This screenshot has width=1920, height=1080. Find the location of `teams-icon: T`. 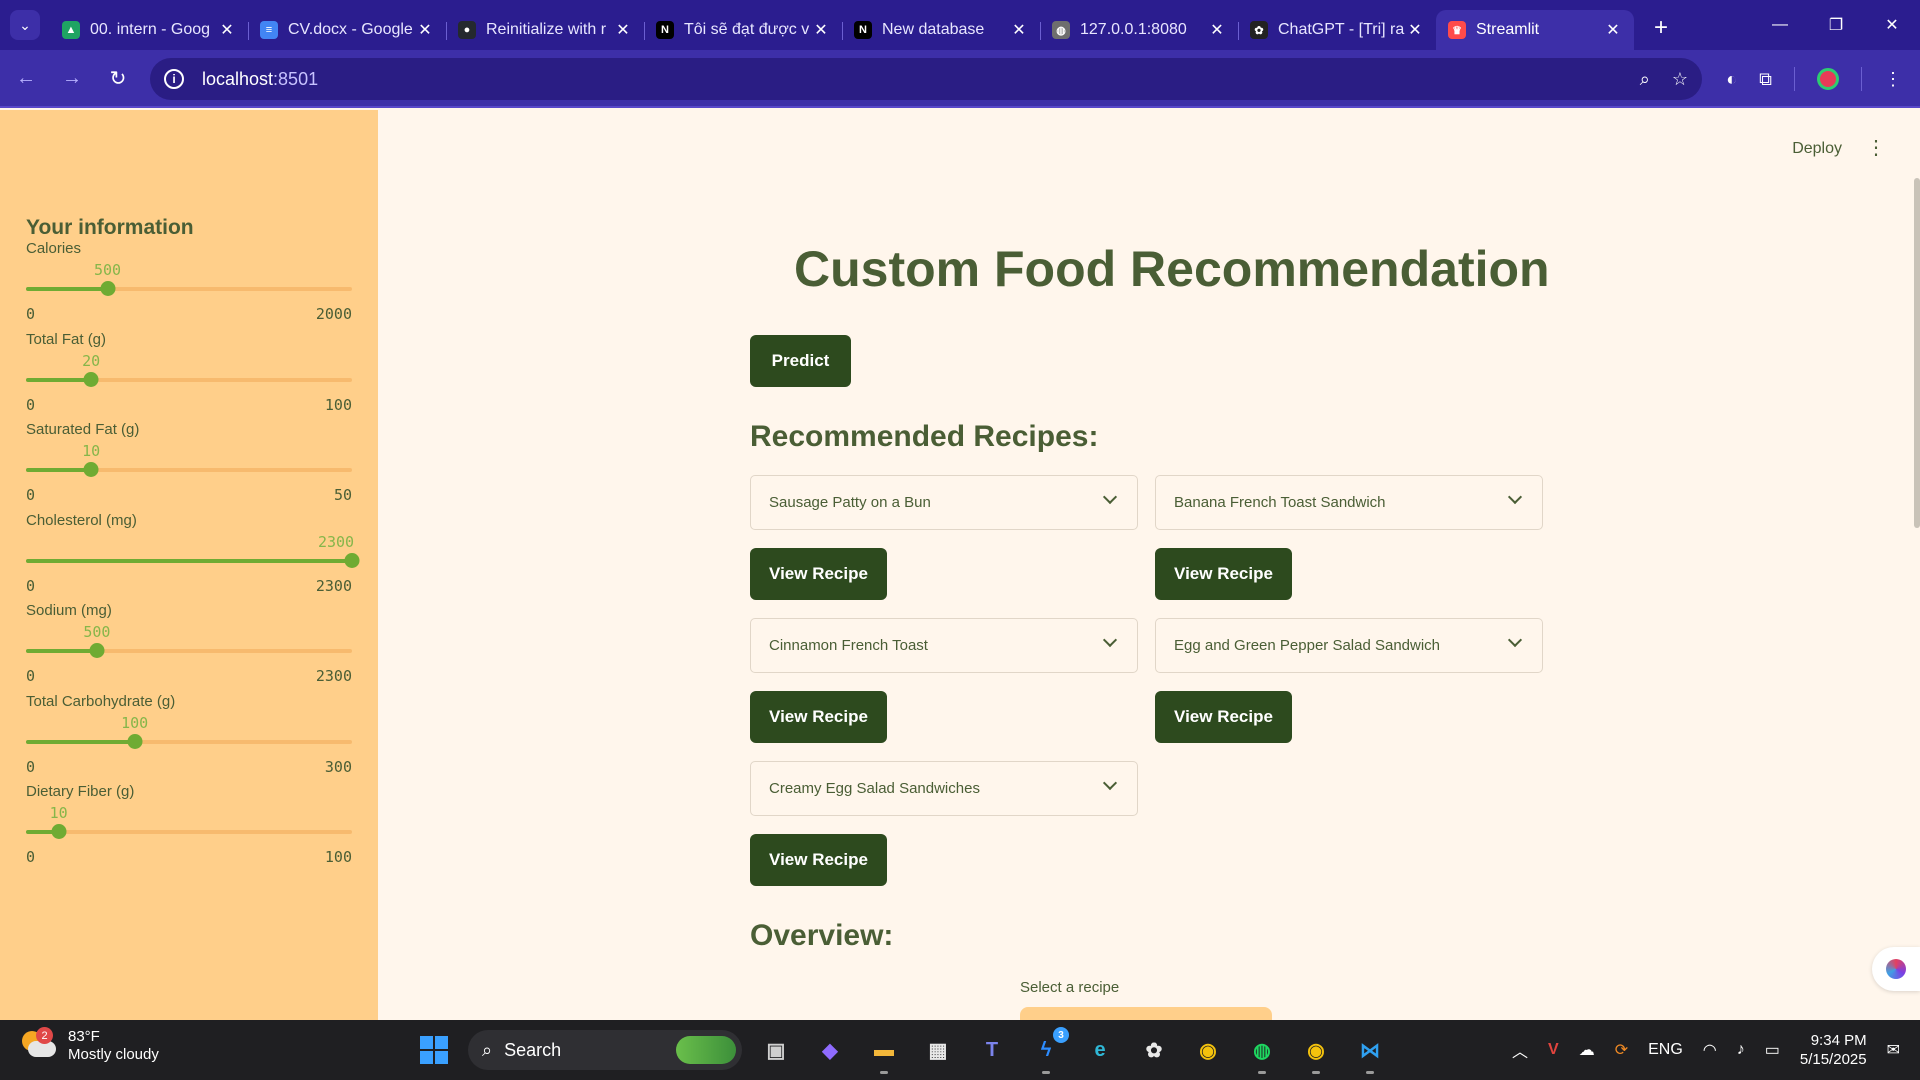

teams-icon: T is located at coordinates (992, 1050).